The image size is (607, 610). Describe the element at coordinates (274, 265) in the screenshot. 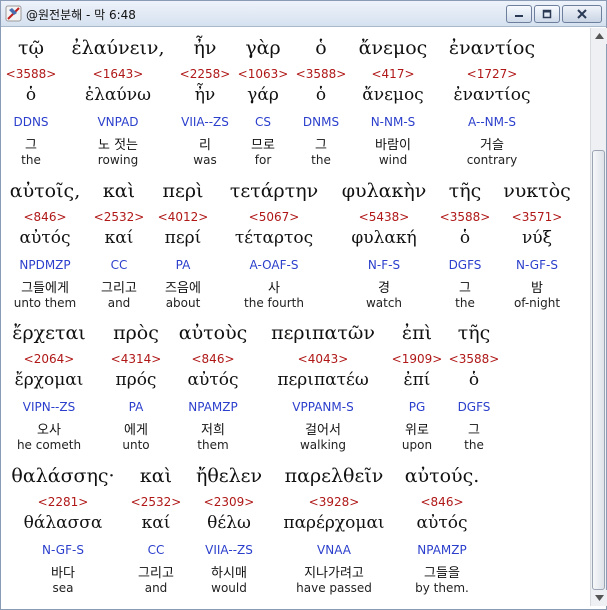

I see `word-parsing-code: A-OAF-S` at that location.